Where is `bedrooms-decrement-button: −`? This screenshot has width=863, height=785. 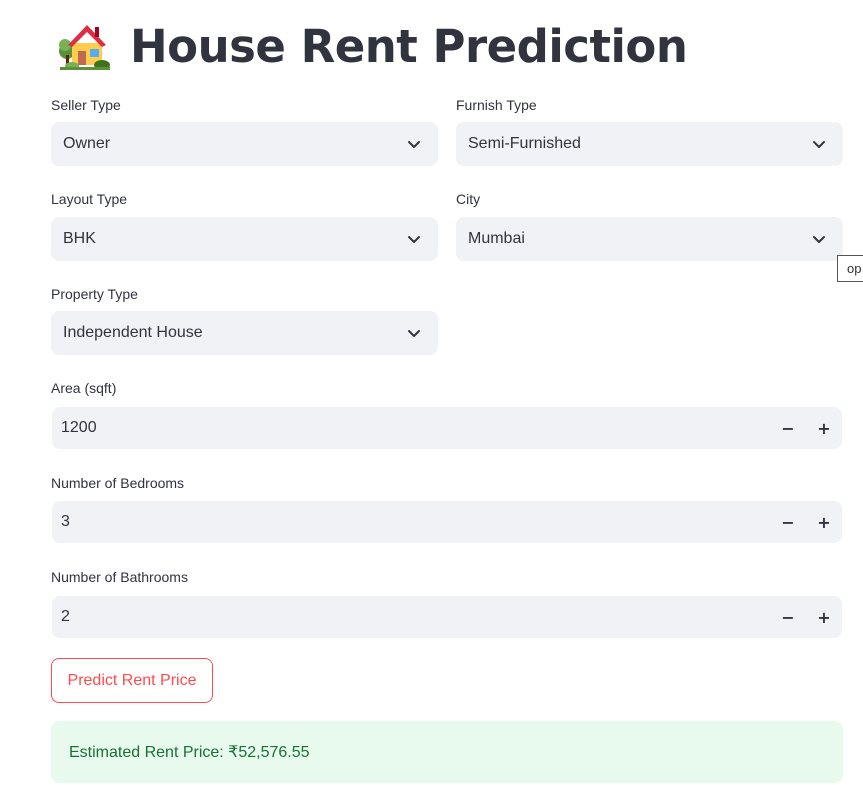
bedrooms-decrement-button: − is located at coordinates (788, 522).